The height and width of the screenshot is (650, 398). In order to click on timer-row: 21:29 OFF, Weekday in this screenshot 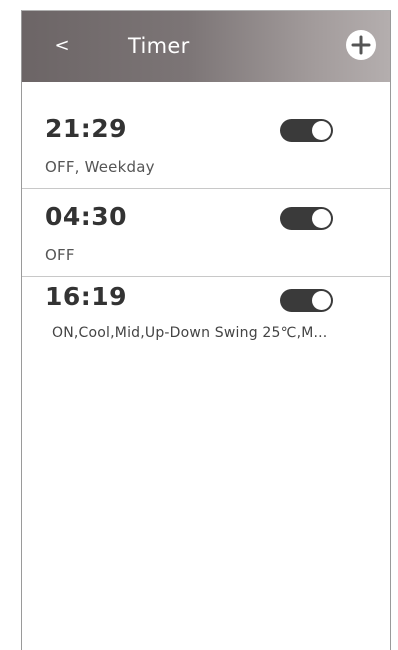, I will do `click(206, 145)`.